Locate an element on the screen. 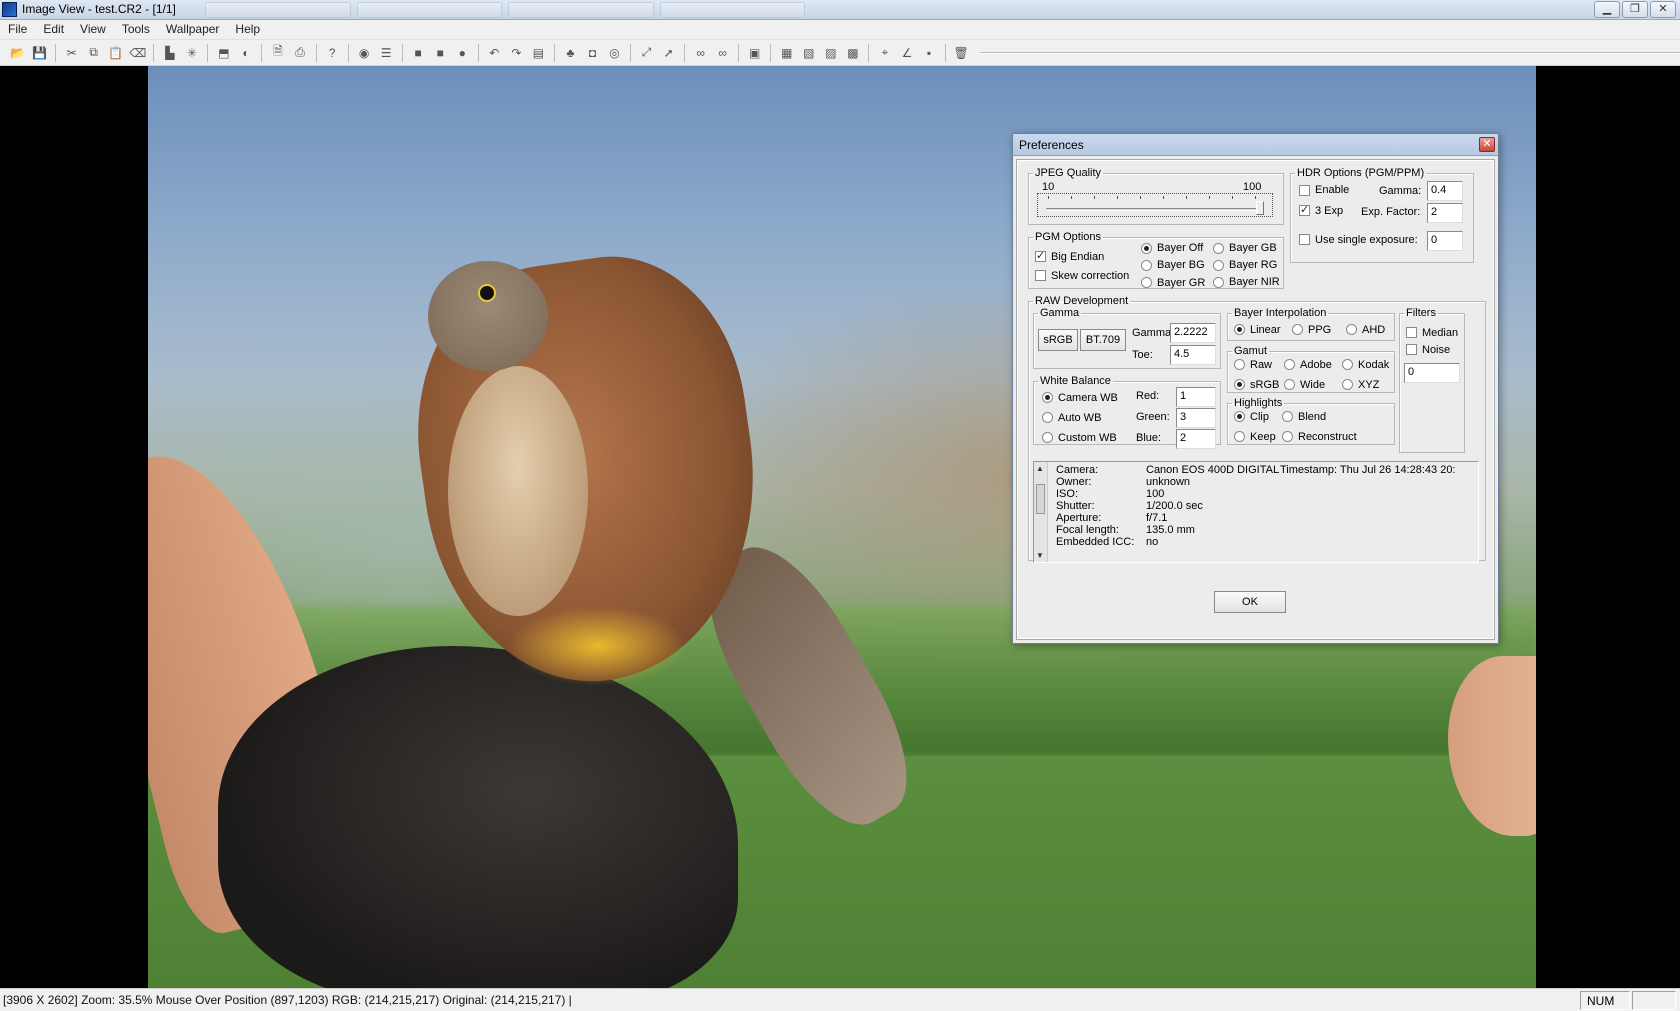  hdr-exp-factor-field: 2 is located at coordinates (1445, 213).